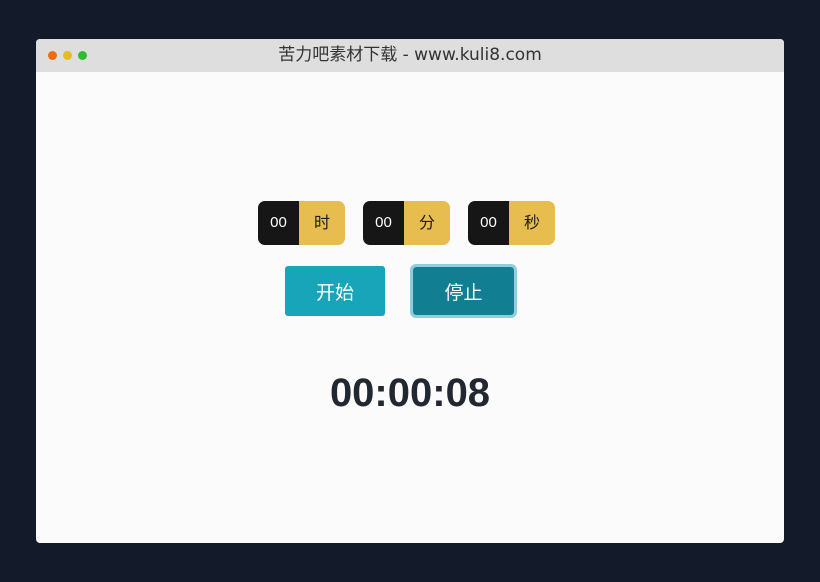 This screenshot has height=582, width=820. I want to click on window-title: 苦力吧素材下载 - www.kuli8.com, so click(410, 55).